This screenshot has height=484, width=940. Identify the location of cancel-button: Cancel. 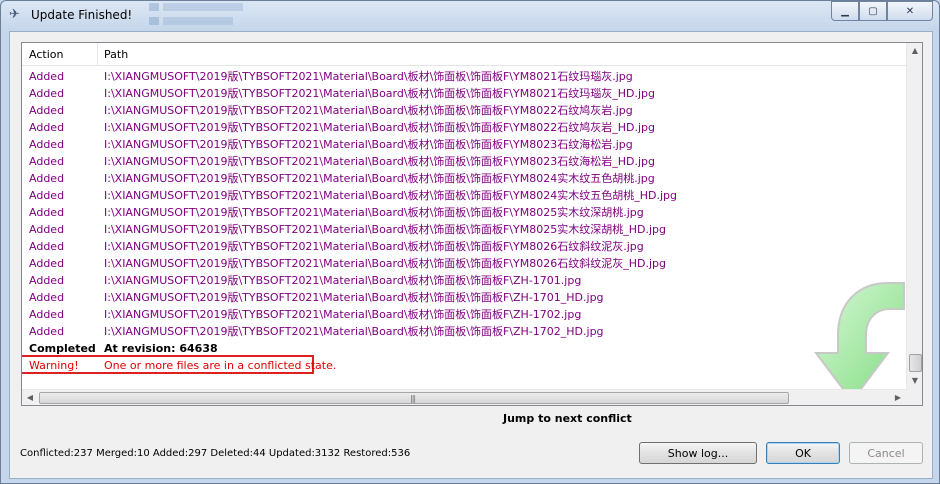
(886, 453).